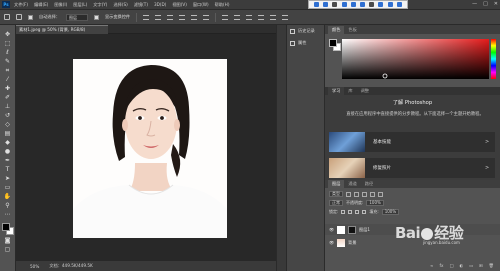 The image size is (500, 271). Describe the element at coordinates (350, 91) in the screenshot. I see `tab-libraries: 库` at that location.